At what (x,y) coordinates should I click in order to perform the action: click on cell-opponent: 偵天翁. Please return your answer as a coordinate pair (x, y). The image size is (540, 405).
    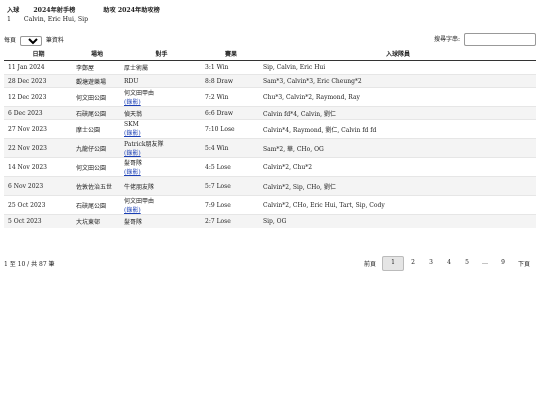
    Looking at the image, I should click on (161, 113).